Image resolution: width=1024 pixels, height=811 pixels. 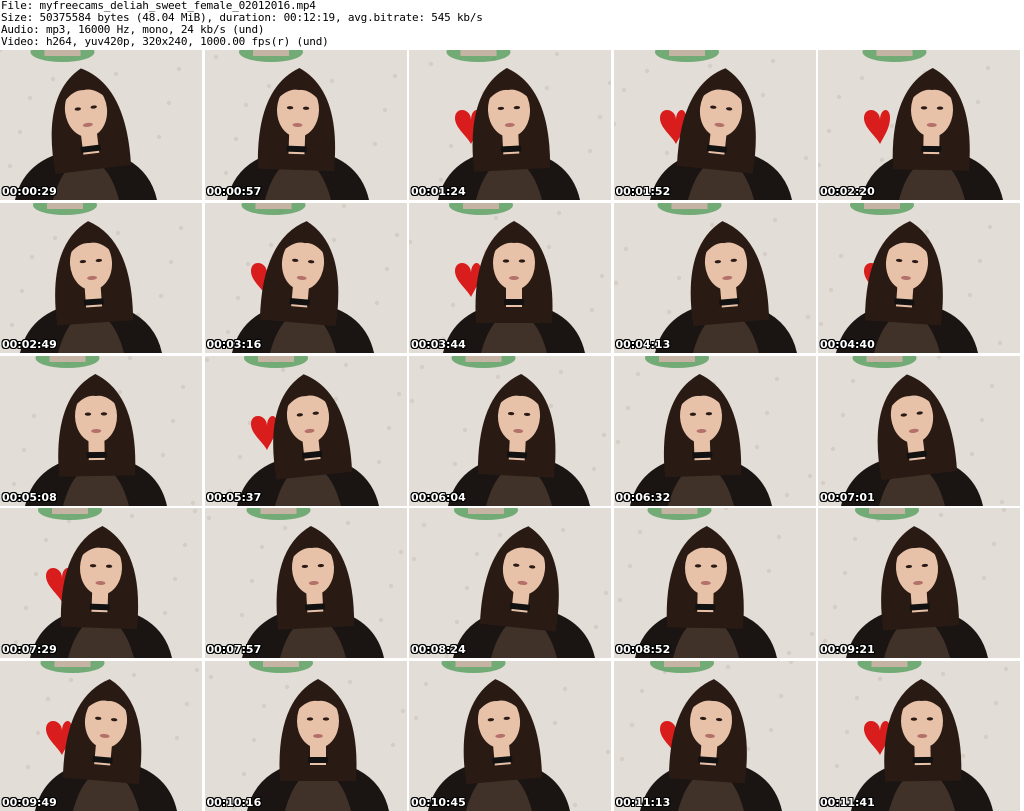 What do you see at coordinates (29, 802) in the screenshot?
I see `timestamp-label: 00:09:49` at bounding box center [29, 802].